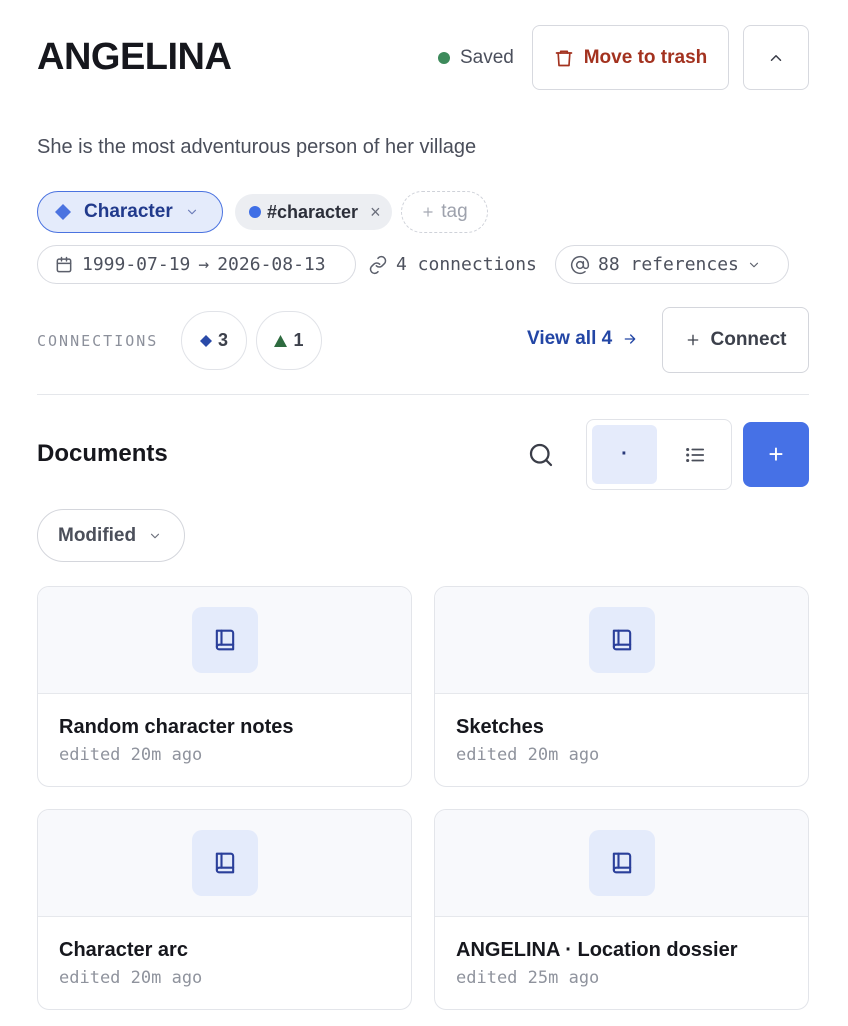 The image size is (848, 1026). I want to click on connections-count-label: 4 connections, so click(466, 264).